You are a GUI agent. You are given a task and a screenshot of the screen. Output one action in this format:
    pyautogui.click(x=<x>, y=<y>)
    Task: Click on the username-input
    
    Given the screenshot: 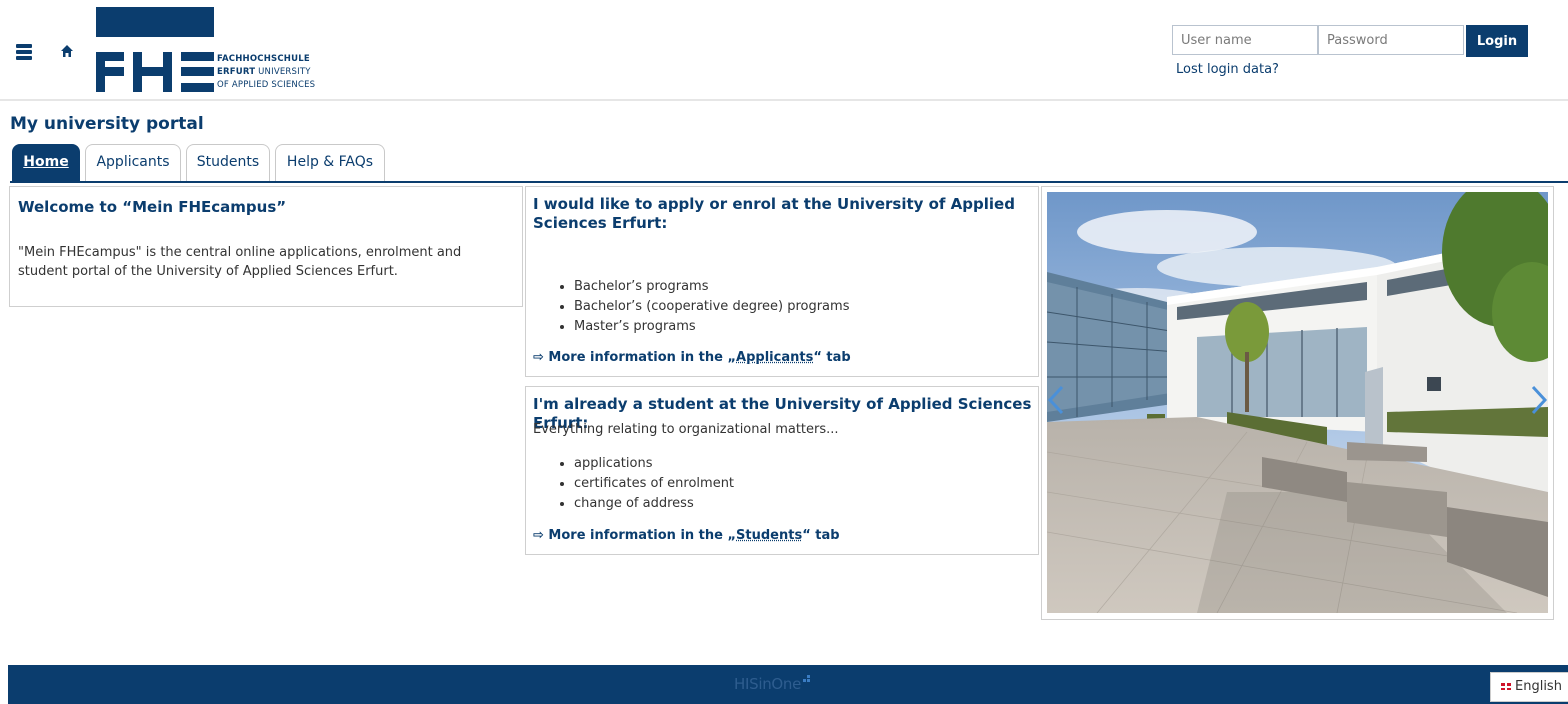 What is the action you would take?
    pyautogui.click(x=1245, y=40)
    